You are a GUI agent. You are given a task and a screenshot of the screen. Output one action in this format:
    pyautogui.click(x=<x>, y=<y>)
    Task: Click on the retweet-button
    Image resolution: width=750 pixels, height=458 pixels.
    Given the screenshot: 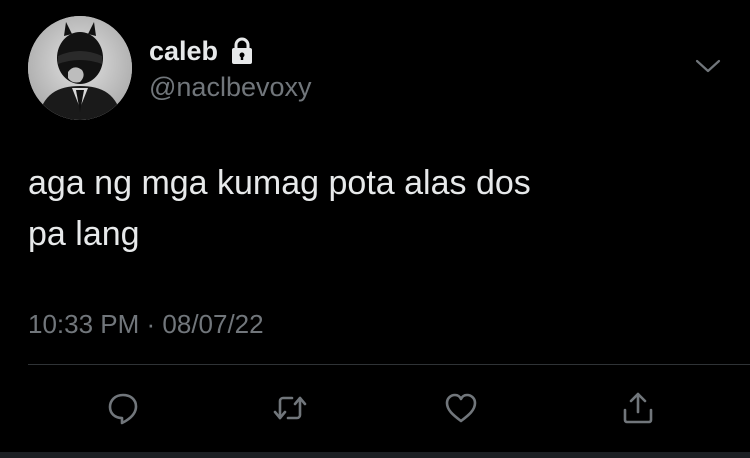 What is the action you would take?
    pyautogui.click(x=290, y=408)
    